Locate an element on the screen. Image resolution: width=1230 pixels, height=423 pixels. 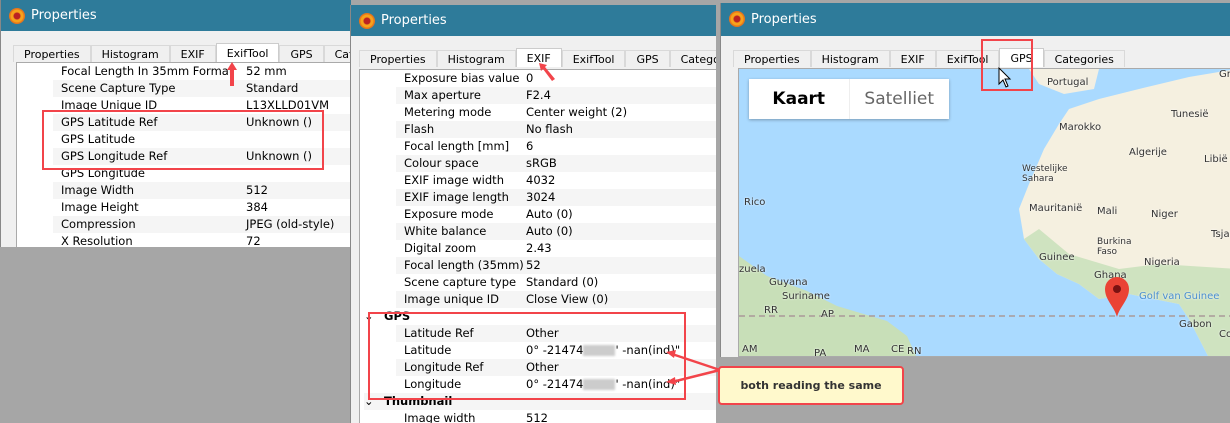
property-label: Image width is located at coordinates (440, 417).